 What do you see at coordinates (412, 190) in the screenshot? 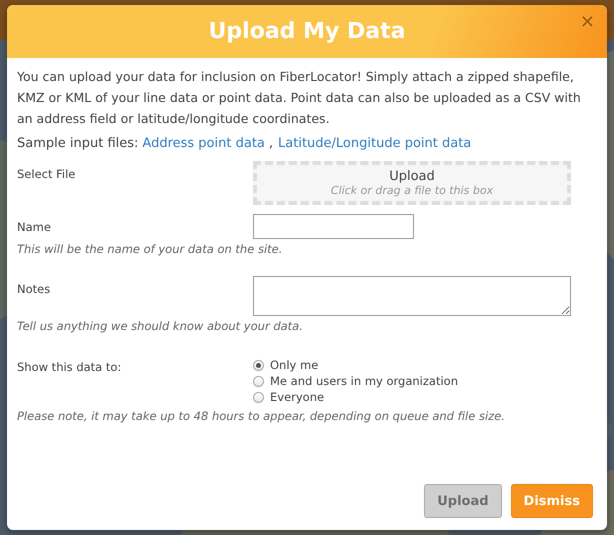
I see `dropzone-hint: Click or drag a file to this box` at bounding box center [412, 190].